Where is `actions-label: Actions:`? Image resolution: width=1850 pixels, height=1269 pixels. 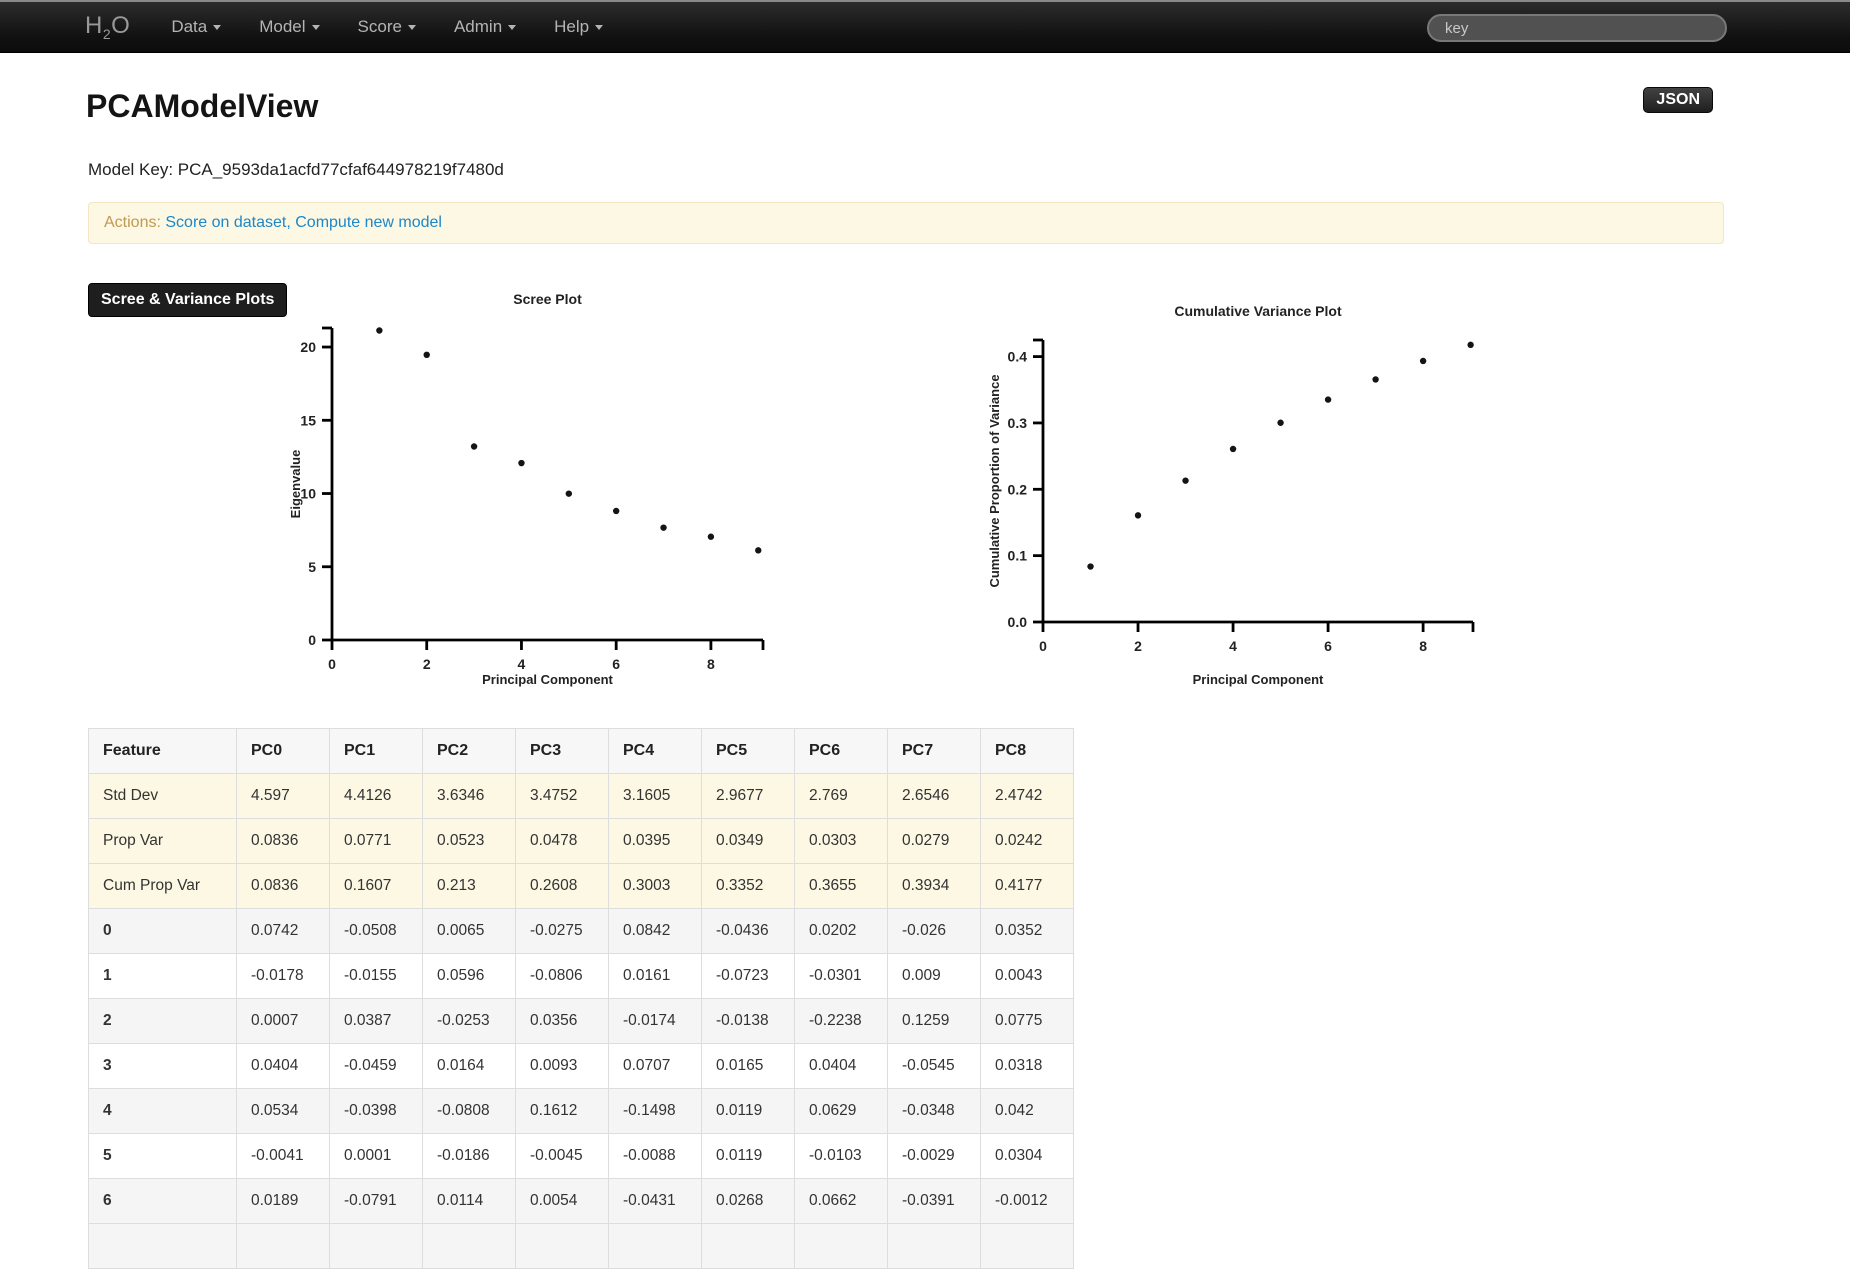
actions-label: Actions: is located at coordinates (132, 222).